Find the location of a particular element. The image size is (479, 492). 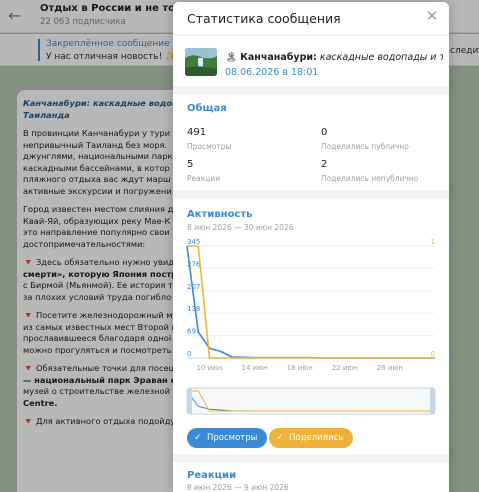

stat-private-shares-value: 2 is located at coordinates (324, 164).